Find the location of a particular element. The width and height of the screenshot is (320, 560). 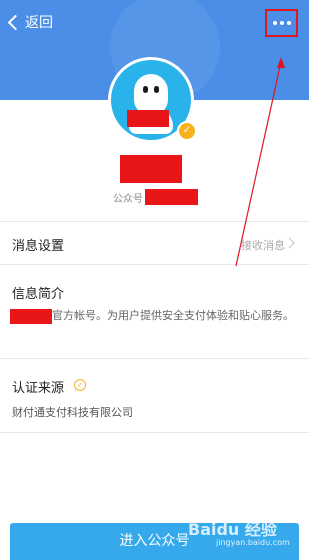

intro-text: 官方帐号。为用户提供安全支付体验和贴心服务。 is located at coordinates (156, 315).